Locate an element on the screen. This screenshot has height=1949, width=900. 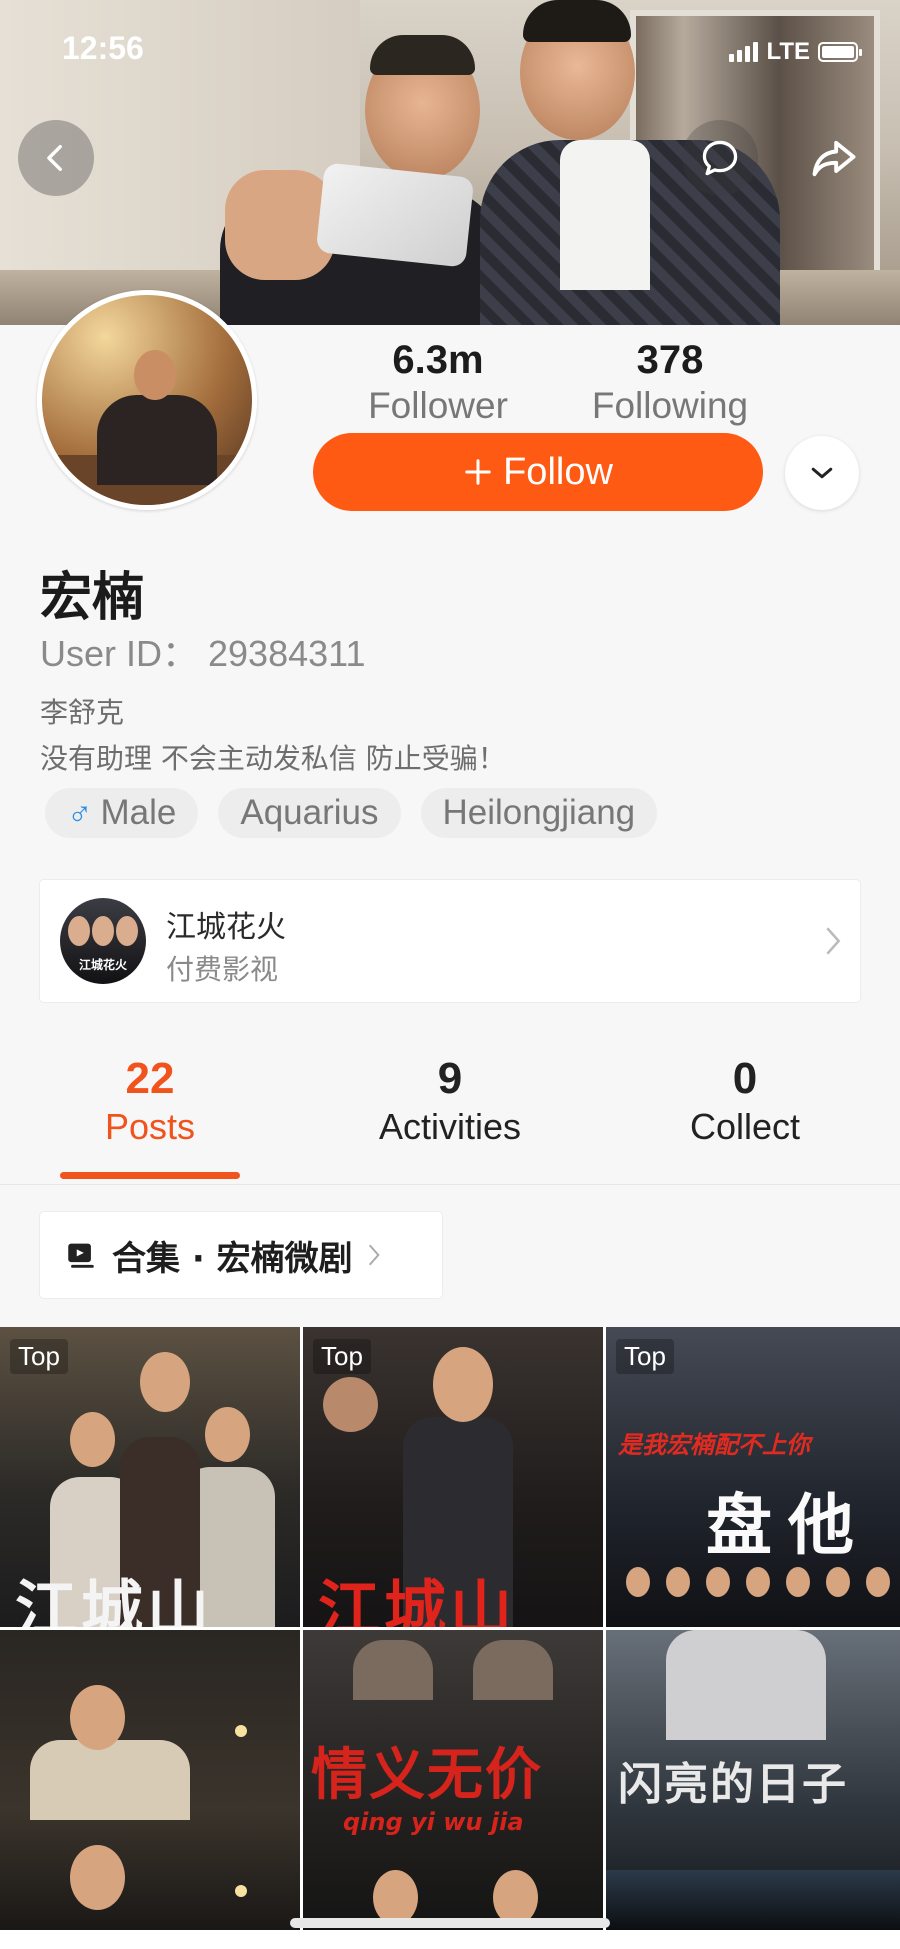
collection-label: 合集 · 宏楠微剧 is located at coordinates (232, 1258).